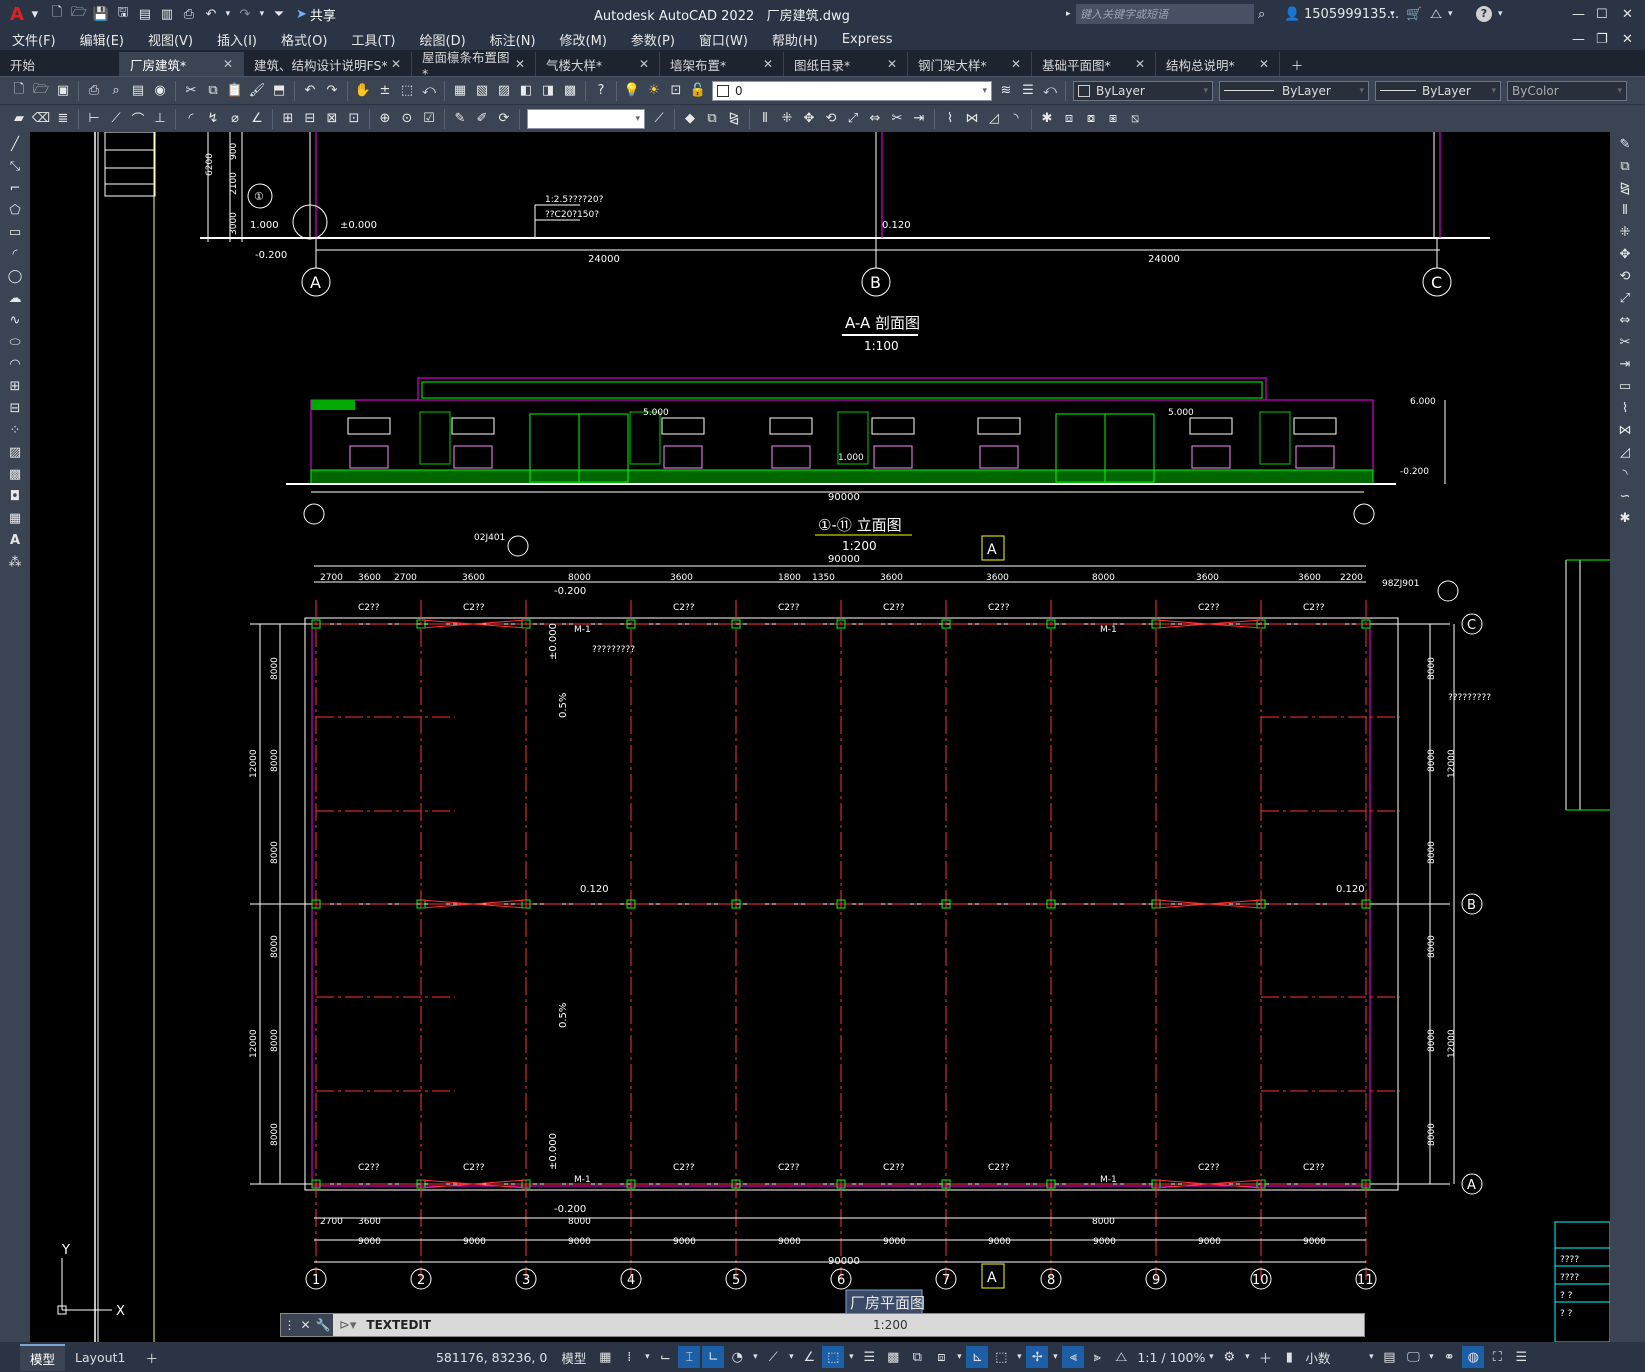 The width and height of the screenshot is (1645, 1372). What do you see at coordinates (373, 39) in the screenshot?
I see `menu-tools: 工具(T)` at bounding box center [373, 39].